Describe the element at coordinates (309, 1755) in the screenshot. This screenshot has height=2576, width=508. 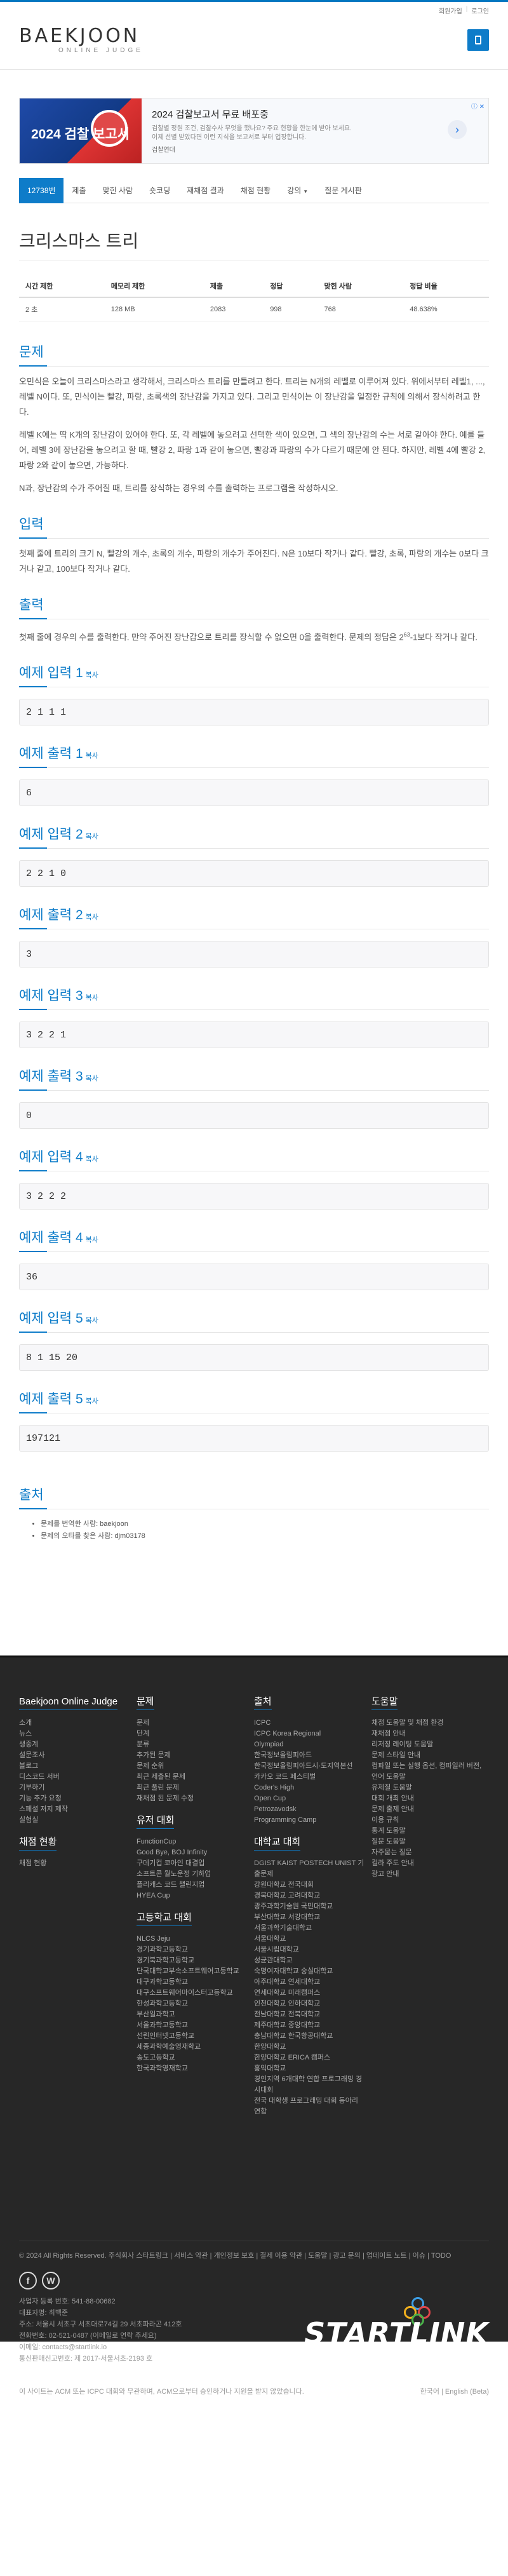
I see `footer-link: 한국정보올림피아드` at that location.